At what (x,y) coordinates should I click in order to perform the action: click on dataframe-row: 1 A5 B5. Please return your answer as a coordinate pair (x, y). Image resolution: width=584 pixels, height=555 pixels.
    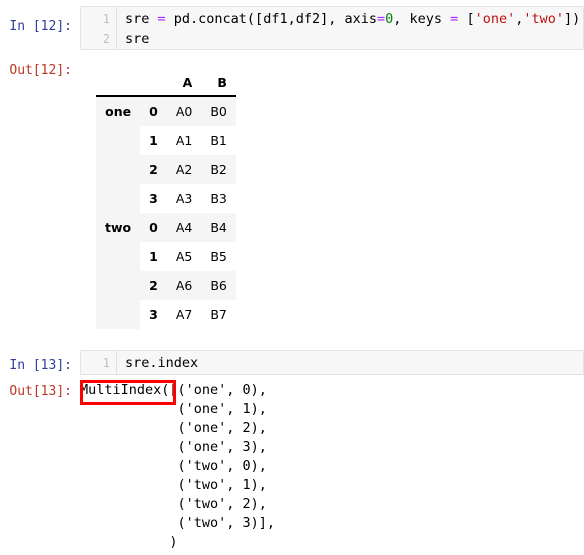
    Looking at the image, I should click on (166, 256).